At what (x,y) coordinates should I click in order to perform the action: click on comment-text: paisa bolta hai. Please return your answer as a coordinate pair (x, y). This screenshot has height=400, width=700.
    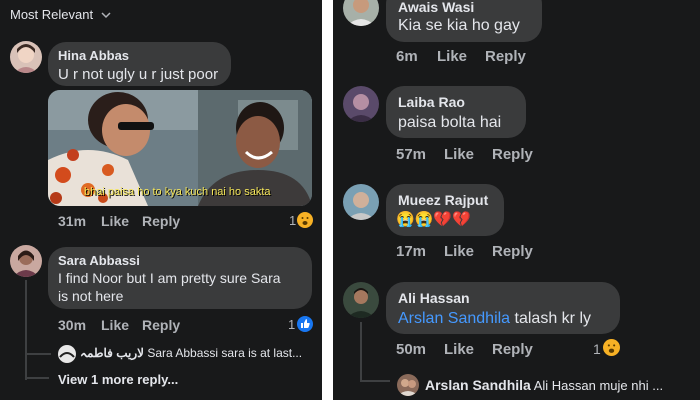
    Looking at the image, I should click on (450, 122).